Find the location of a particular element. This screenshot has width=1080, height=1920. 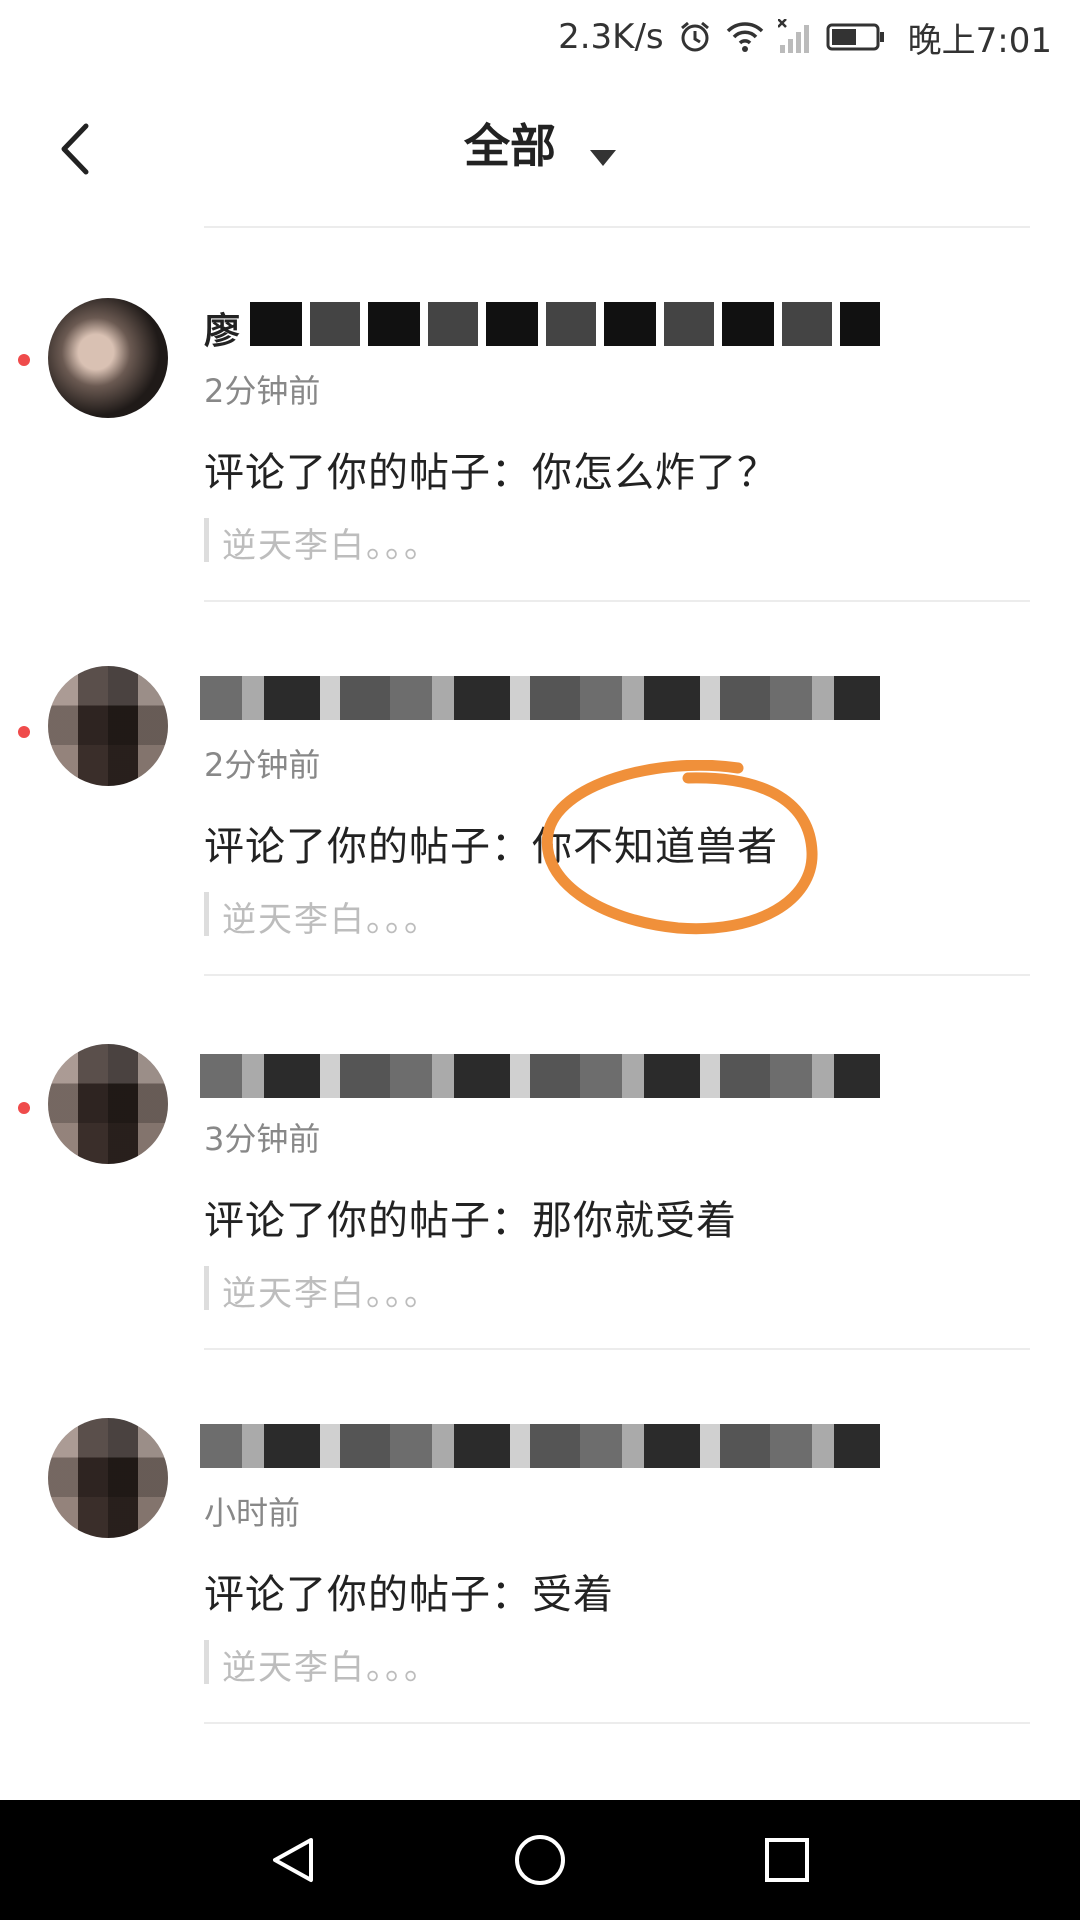

timestamp: 3分钟前 is located at coordinates (262, 1139).